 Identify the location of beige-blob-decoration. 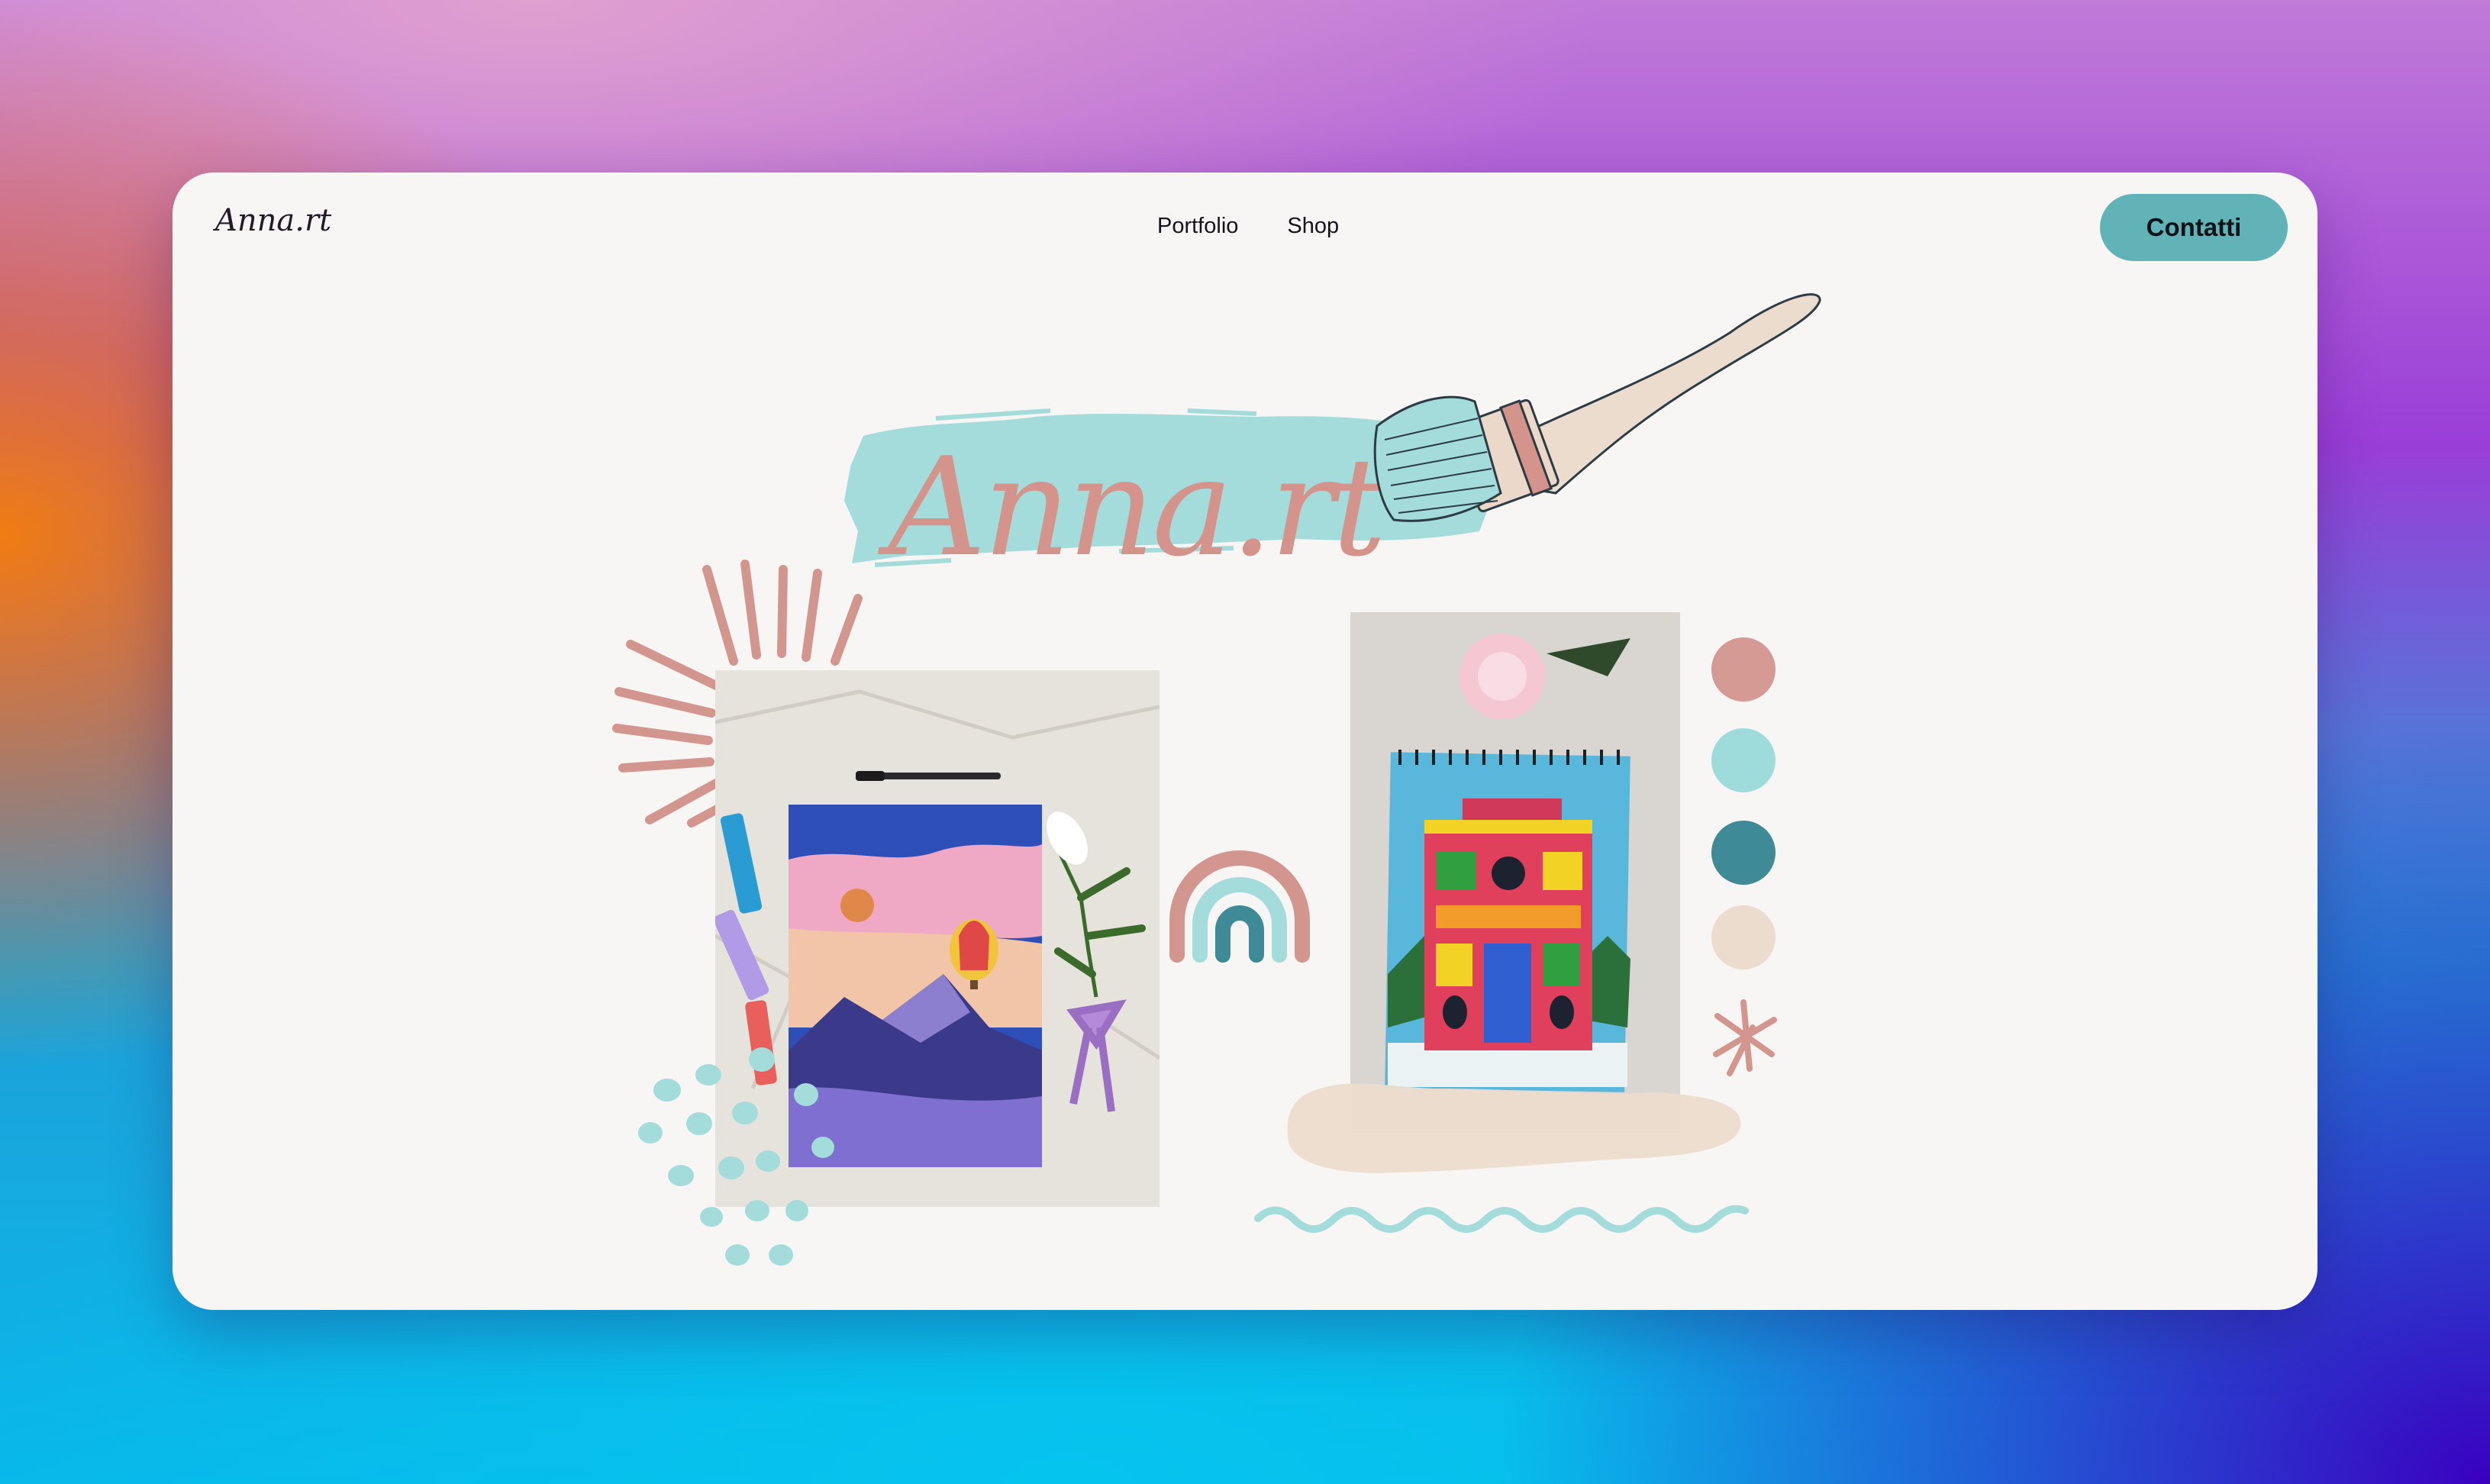
(1514, 1128).